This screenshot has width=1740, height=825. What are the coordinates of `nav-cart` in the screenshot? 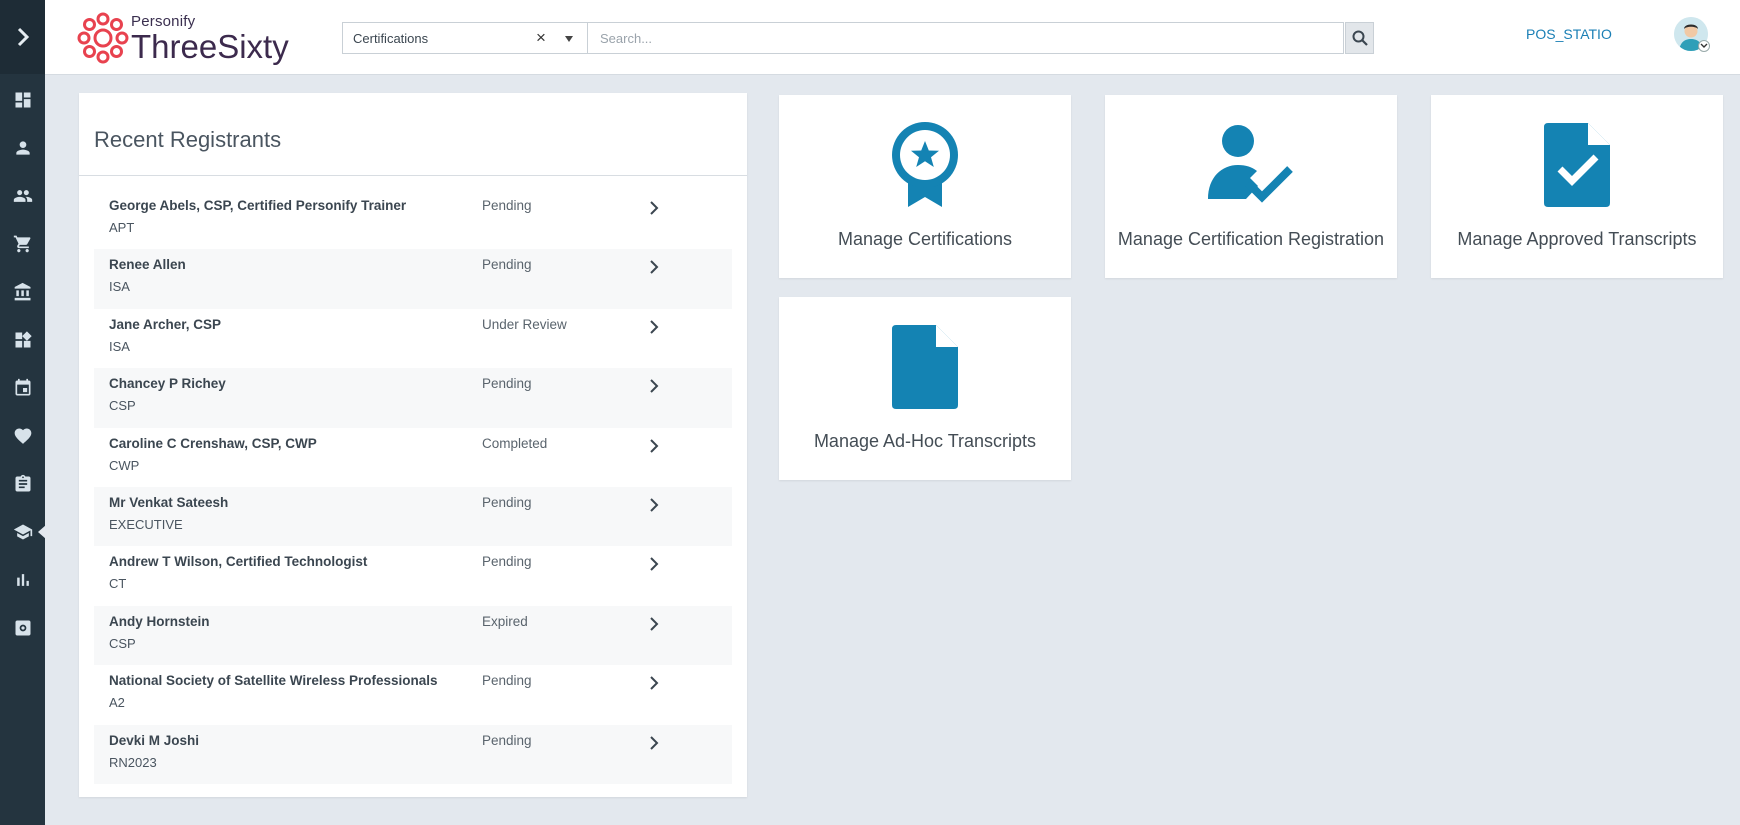 It's located at (22, 244).